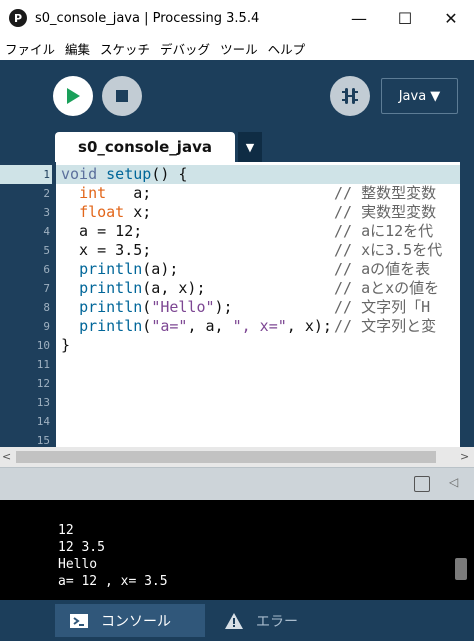  I want to click on debugger-icon, so click(350, 96).